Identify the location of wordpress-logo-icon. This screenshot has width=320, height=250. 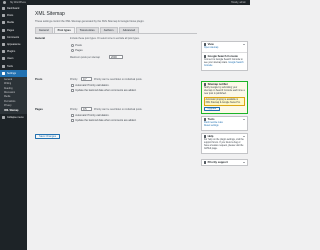
(5, 2).